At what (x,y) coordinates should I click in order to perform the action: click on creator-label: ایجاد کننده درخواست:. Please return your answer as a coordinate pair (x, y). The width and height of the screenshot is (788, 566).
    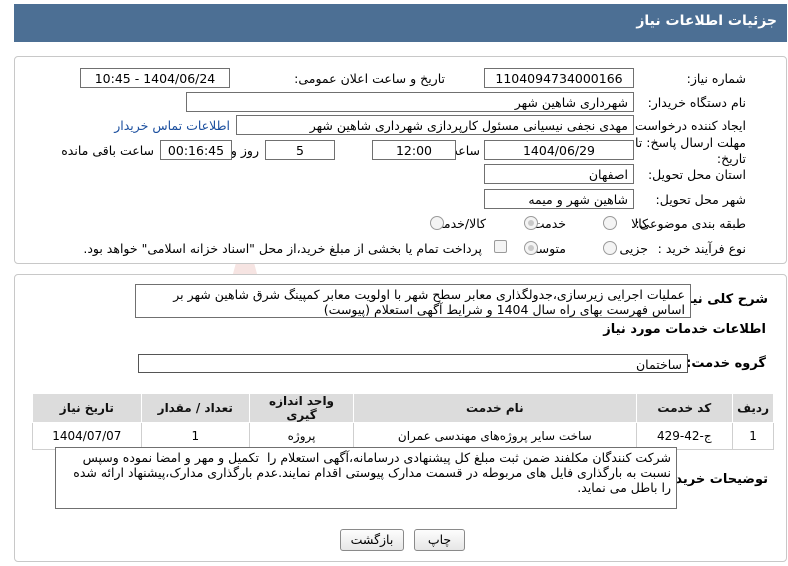
    Looking at the image, I should click on (688, 125).